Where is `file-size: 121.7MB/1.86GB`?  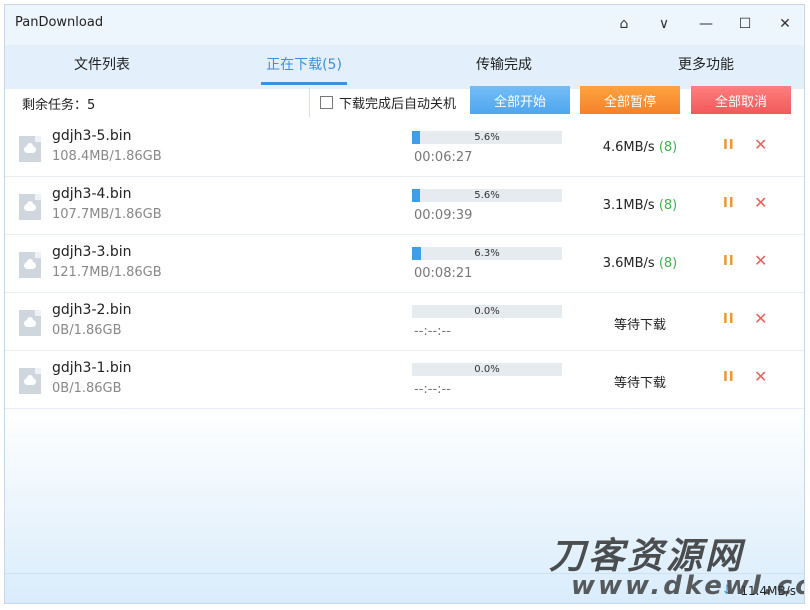
file-size: 121.7MB/1.86GB is located at coordinates (107, 272).